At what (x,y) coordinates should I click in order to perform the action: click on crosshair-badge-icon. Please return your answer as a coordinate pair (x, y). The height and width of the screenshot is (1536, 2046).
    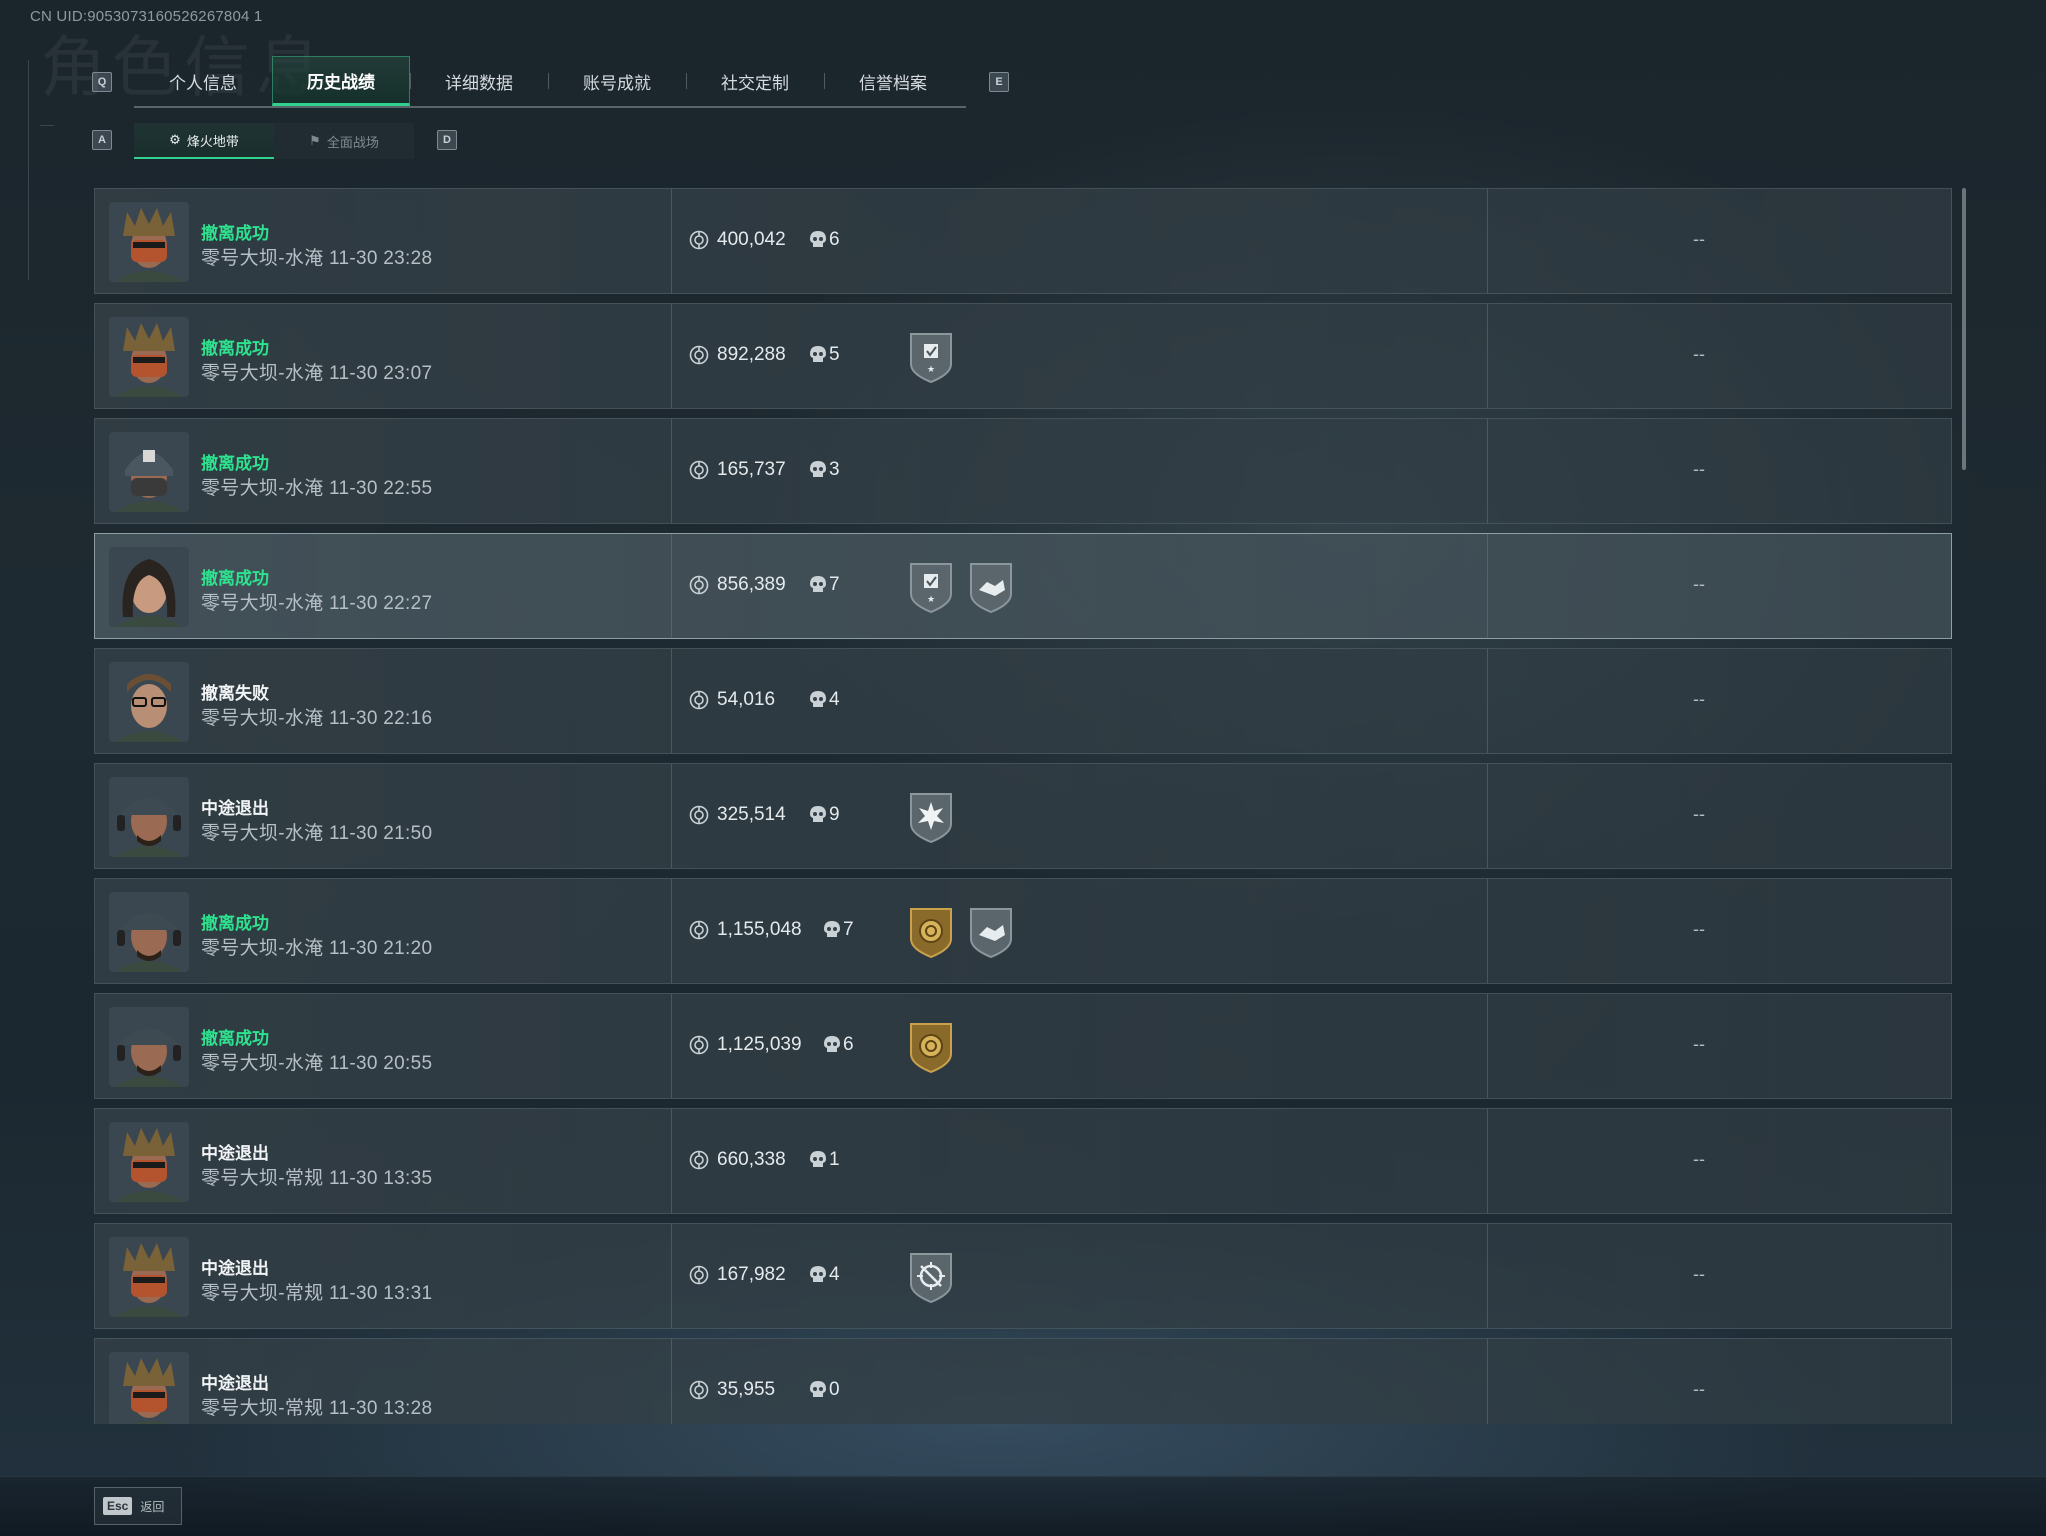
    Looking at the image, I should click on (931, 1277).